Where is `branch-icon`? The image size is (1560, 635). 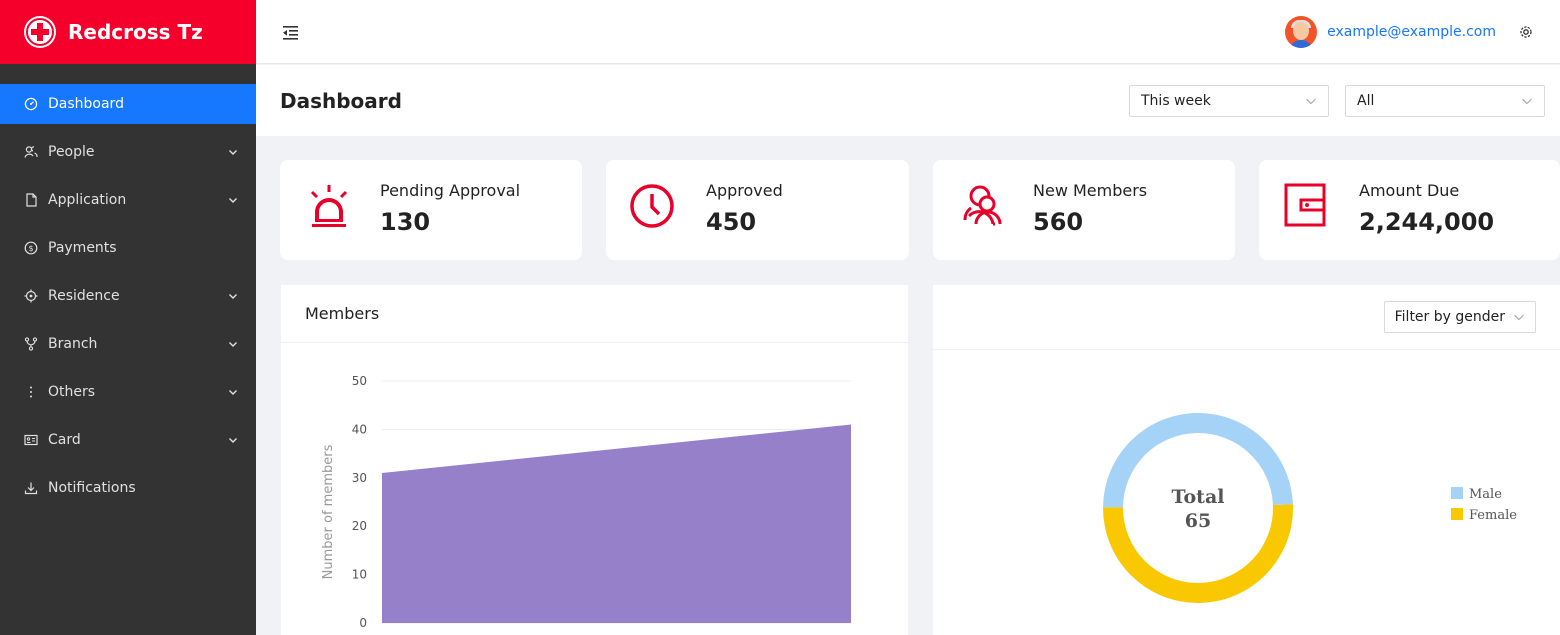 branch-icon is located at coordinates (31, 344).